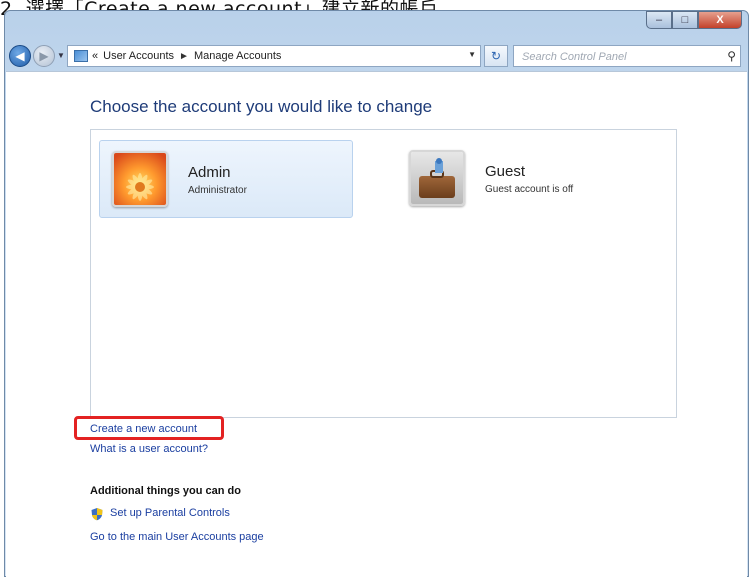 The height and width of the screenshot is (577, 749). What do you see at coordinates (138, 56) in the screenshot?
I see `breadcrumb-user-accounts: User Accounts` at bounding box center [138, 56].